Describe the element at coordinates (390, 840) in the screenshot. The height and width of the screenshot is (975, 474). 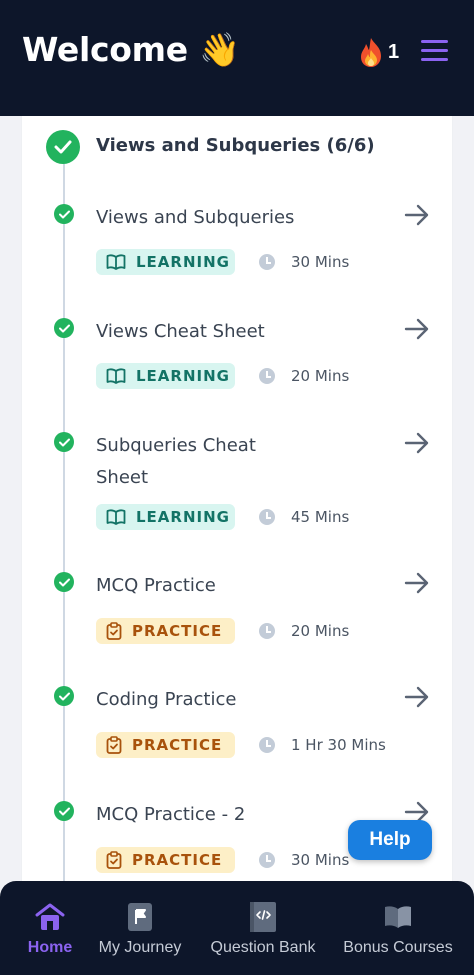
I see `help-button: Help` at that location.